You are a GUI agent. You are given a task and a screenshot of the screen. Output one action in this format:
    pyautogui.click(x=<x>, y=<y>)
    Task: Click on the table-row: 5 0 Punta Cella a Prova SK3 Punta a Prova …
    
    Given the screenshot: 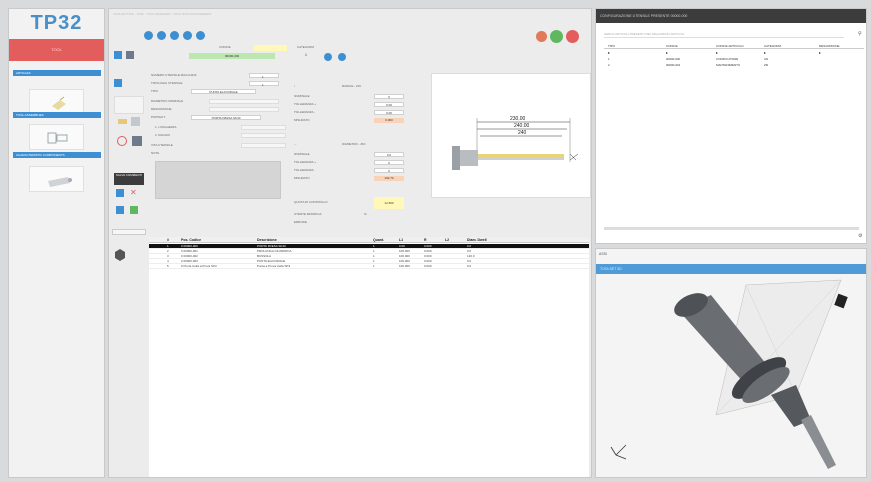 What is the action you would take?
    pyautogui.click(x=369, y=266)
    